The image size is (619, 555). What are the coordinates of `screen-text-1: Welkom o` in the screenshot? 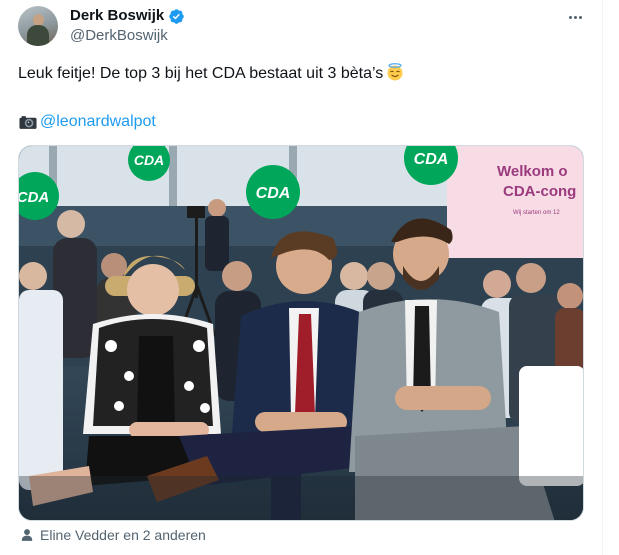 It's located at (532, 171).